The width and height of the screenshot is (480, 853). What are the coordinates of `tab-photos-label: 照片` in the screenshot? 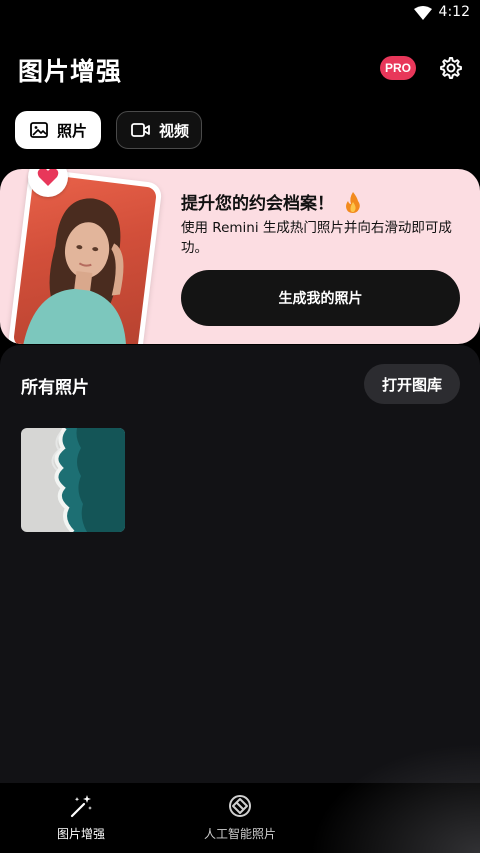 It's located at (72, 130).